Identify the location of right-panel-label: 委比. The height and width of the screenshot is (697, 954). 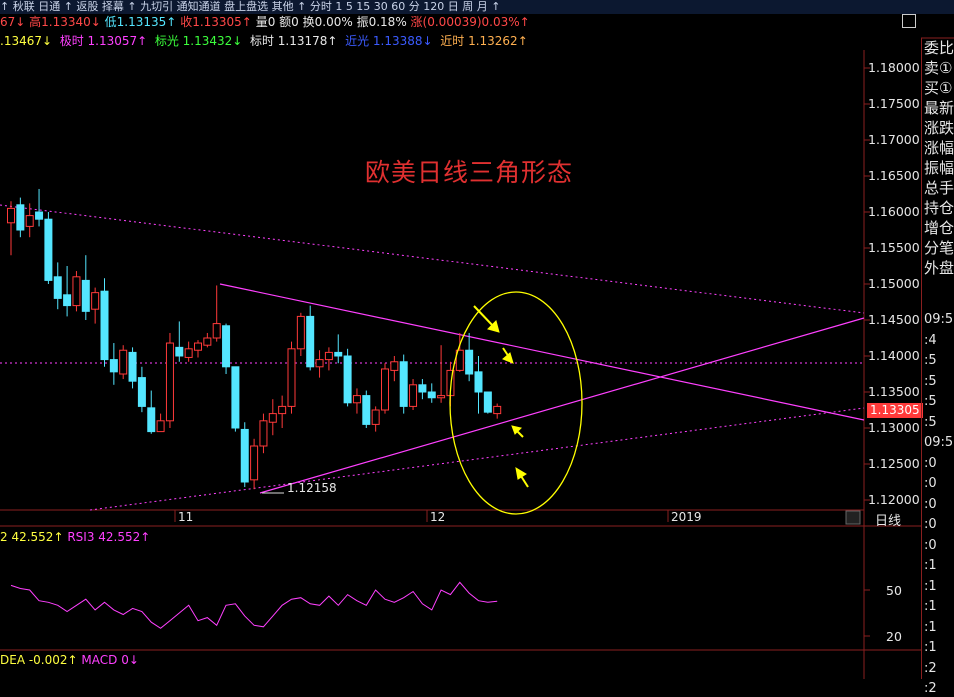
(939, 48).